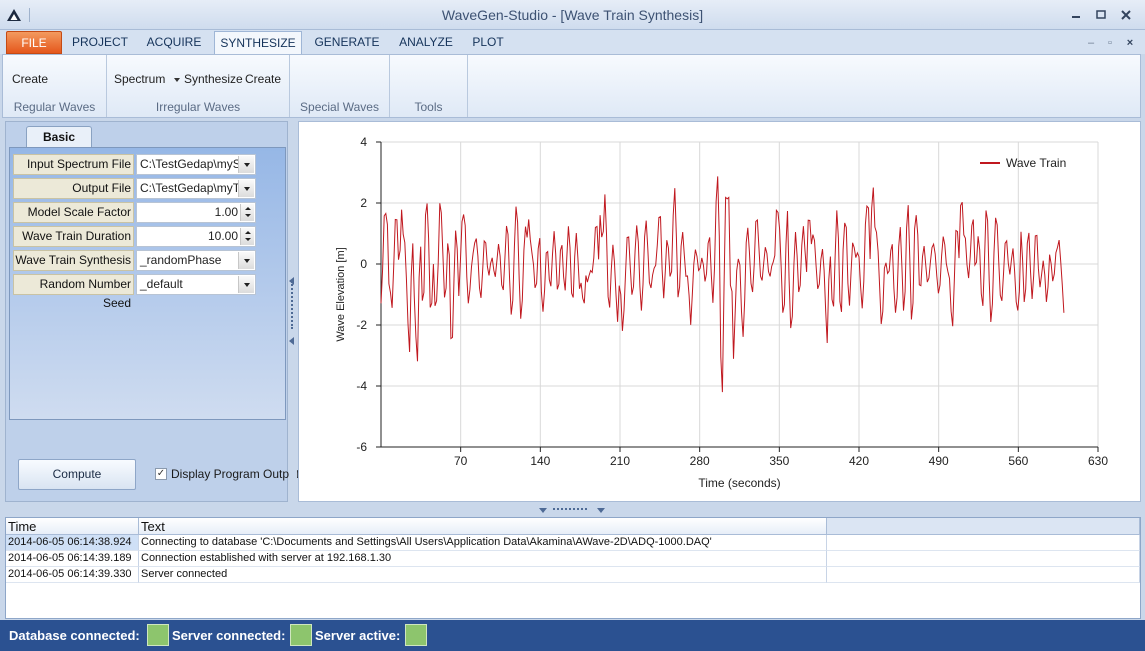 The height and width of the screenshot is (651, 1145). I want to click on restore-icon, so click(1101, 15).